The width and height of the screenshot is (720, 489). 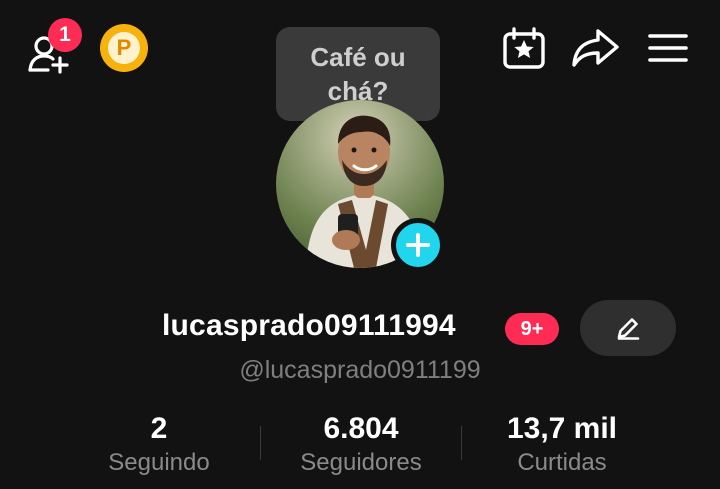 What do you see at coordinates (562, 462) in the screenshot?
I see `stat-likes-label: Curtidas` at bounding box center [562, 462].